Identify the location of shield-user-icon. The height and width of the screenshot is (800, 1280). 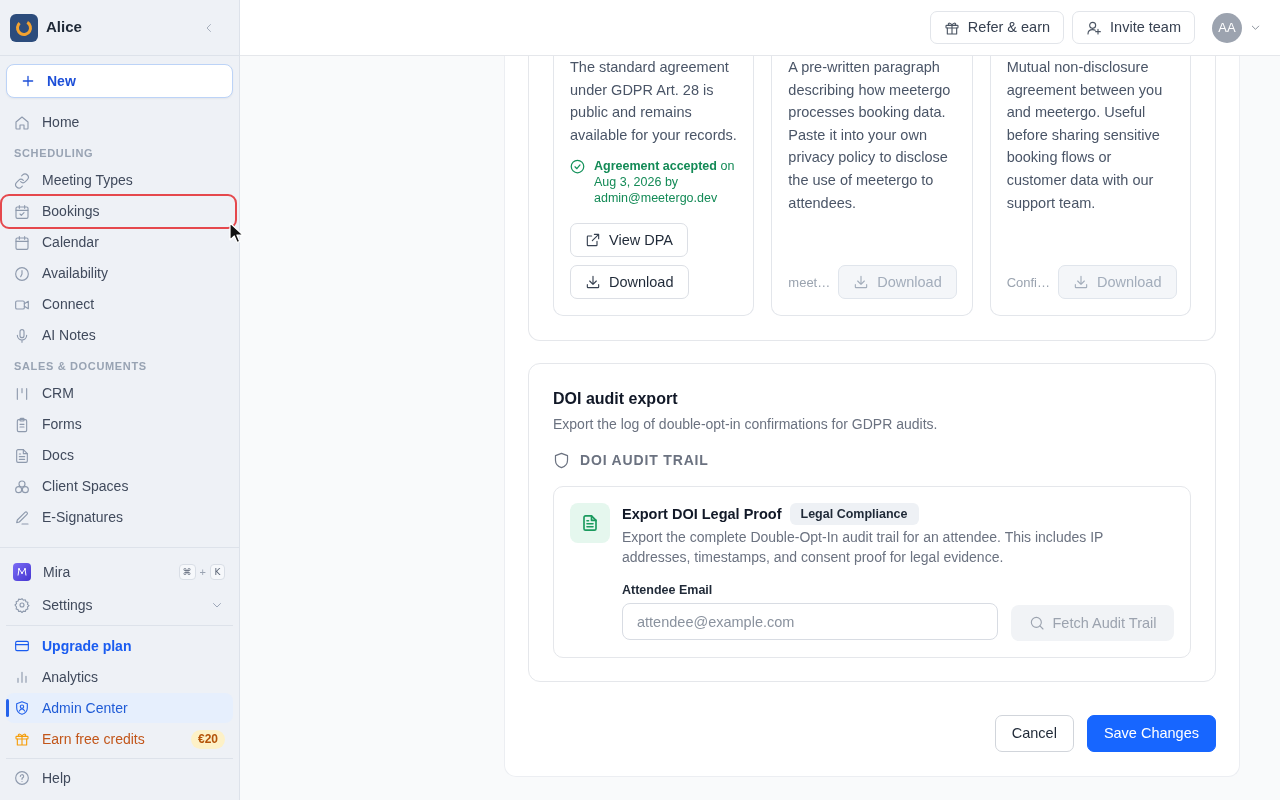
(22, 708).